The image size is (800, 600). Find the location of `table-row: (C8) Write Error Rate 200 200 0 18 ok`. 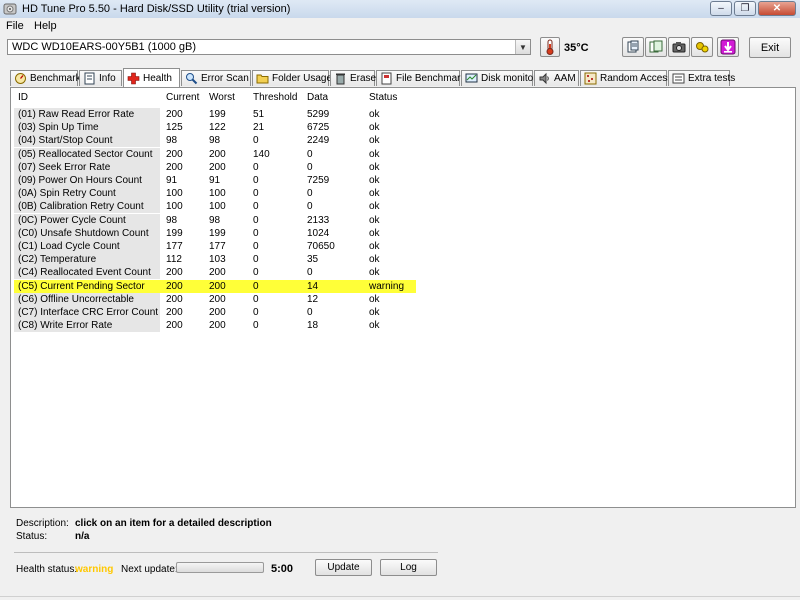

table-row: (C8) Write Error Rate 200 200 0 18 ok is located at coordinates (215, 326).